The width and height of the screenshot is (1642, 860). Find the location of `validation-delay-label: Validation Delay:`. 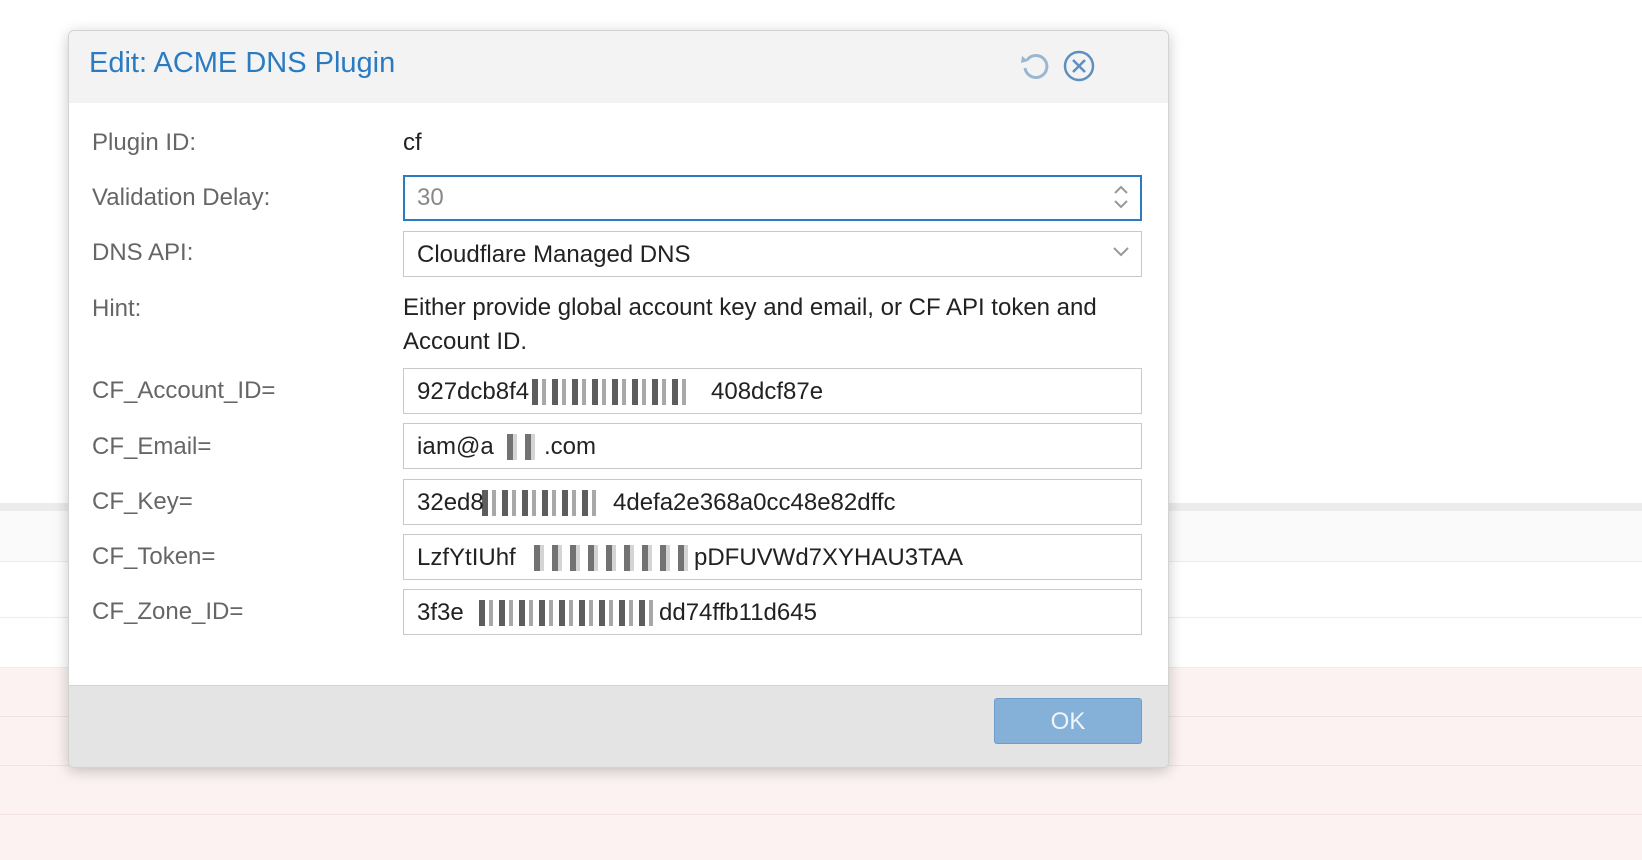

validation-delay-label: Validation Delay: is located at coordinates (181, 197).